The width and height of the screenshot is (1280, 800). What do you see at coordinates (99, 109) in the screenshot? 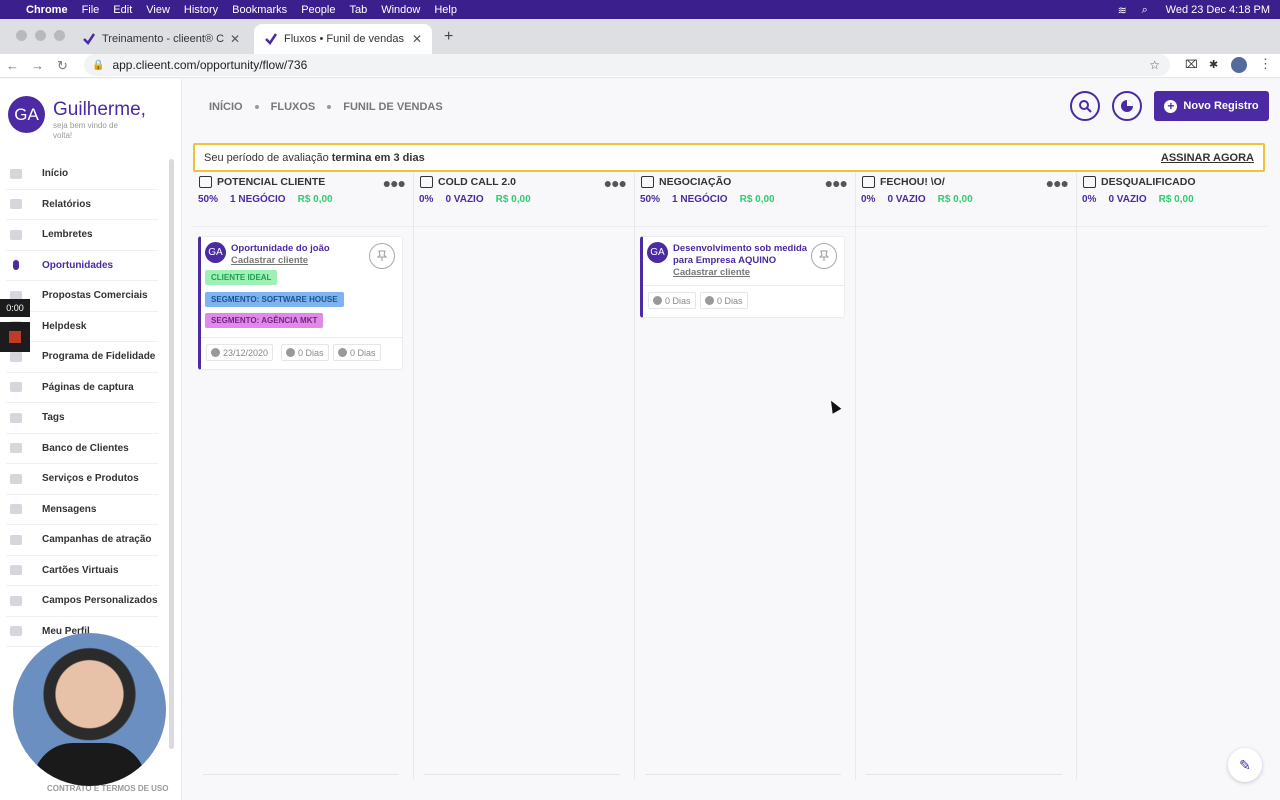
I see `greeting: Guilherme,` at bounding box center [99, 109].